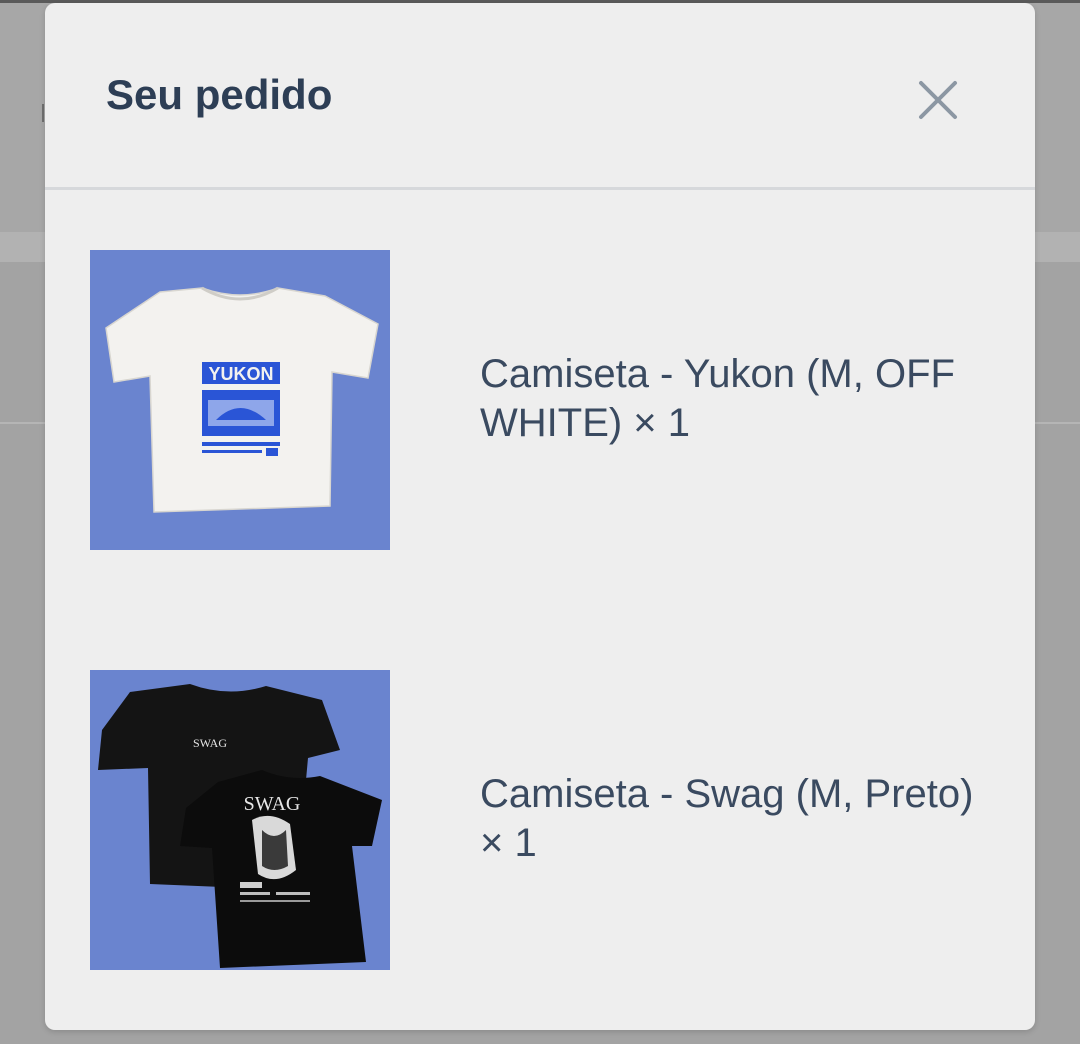 This screenshot has height=1044, width=1080. I want to click on white-tshirt-image: YUKON, so click(240, 400).